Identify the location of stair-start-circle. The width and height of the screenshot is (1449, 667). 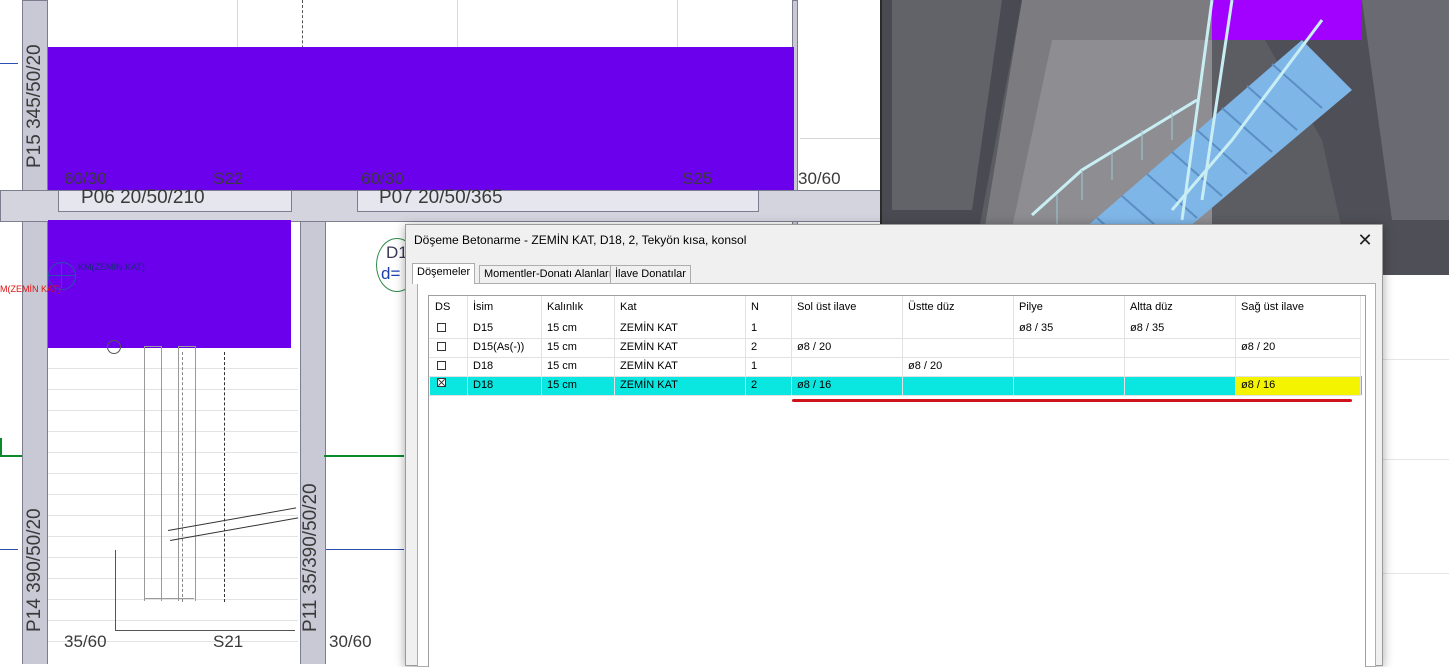
(114, 347).